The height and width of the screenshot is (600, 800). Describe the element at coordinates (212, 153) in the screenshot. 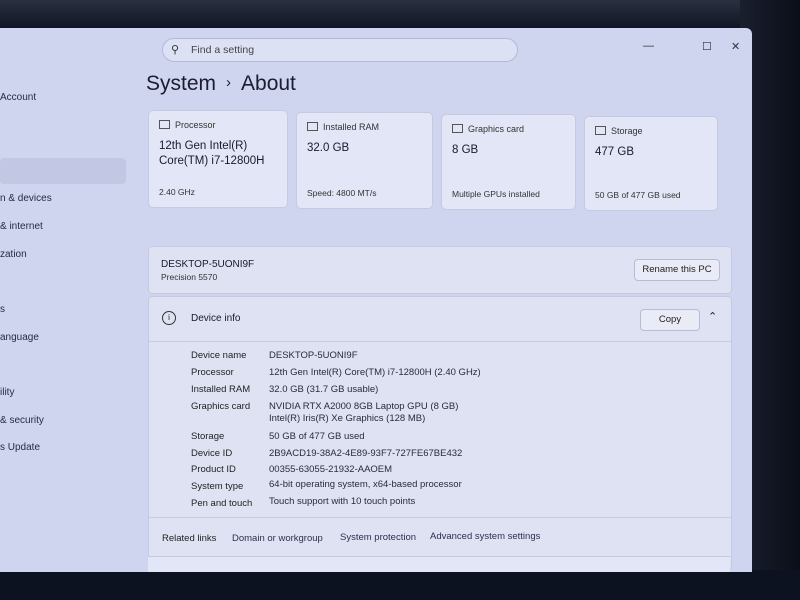

I see `card-value: 12th Gen Intel(R) Core(TM) i7-12800H` at that location.